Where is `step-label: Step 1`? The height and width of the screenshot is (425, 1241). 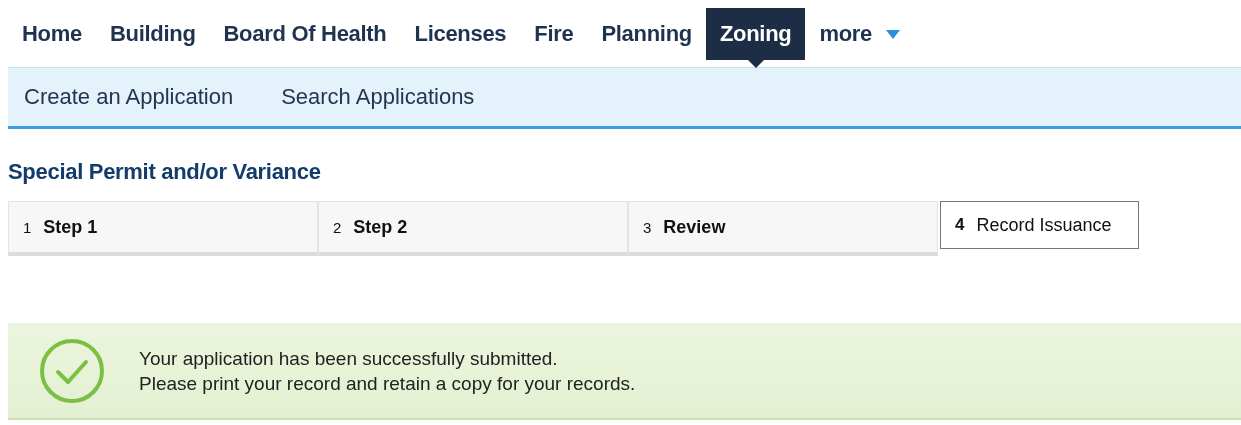 step-label: Step 1 is located at coordinates (70, 227).